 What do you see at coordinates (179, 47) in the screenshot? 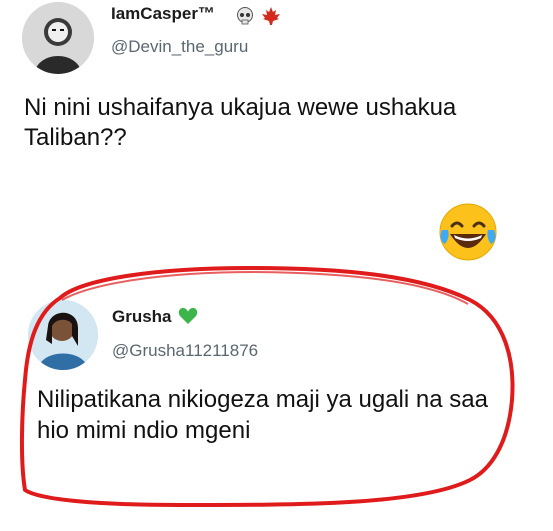
I see `author-handle: @Devin_the_guru` at bounding box center [179, 47].